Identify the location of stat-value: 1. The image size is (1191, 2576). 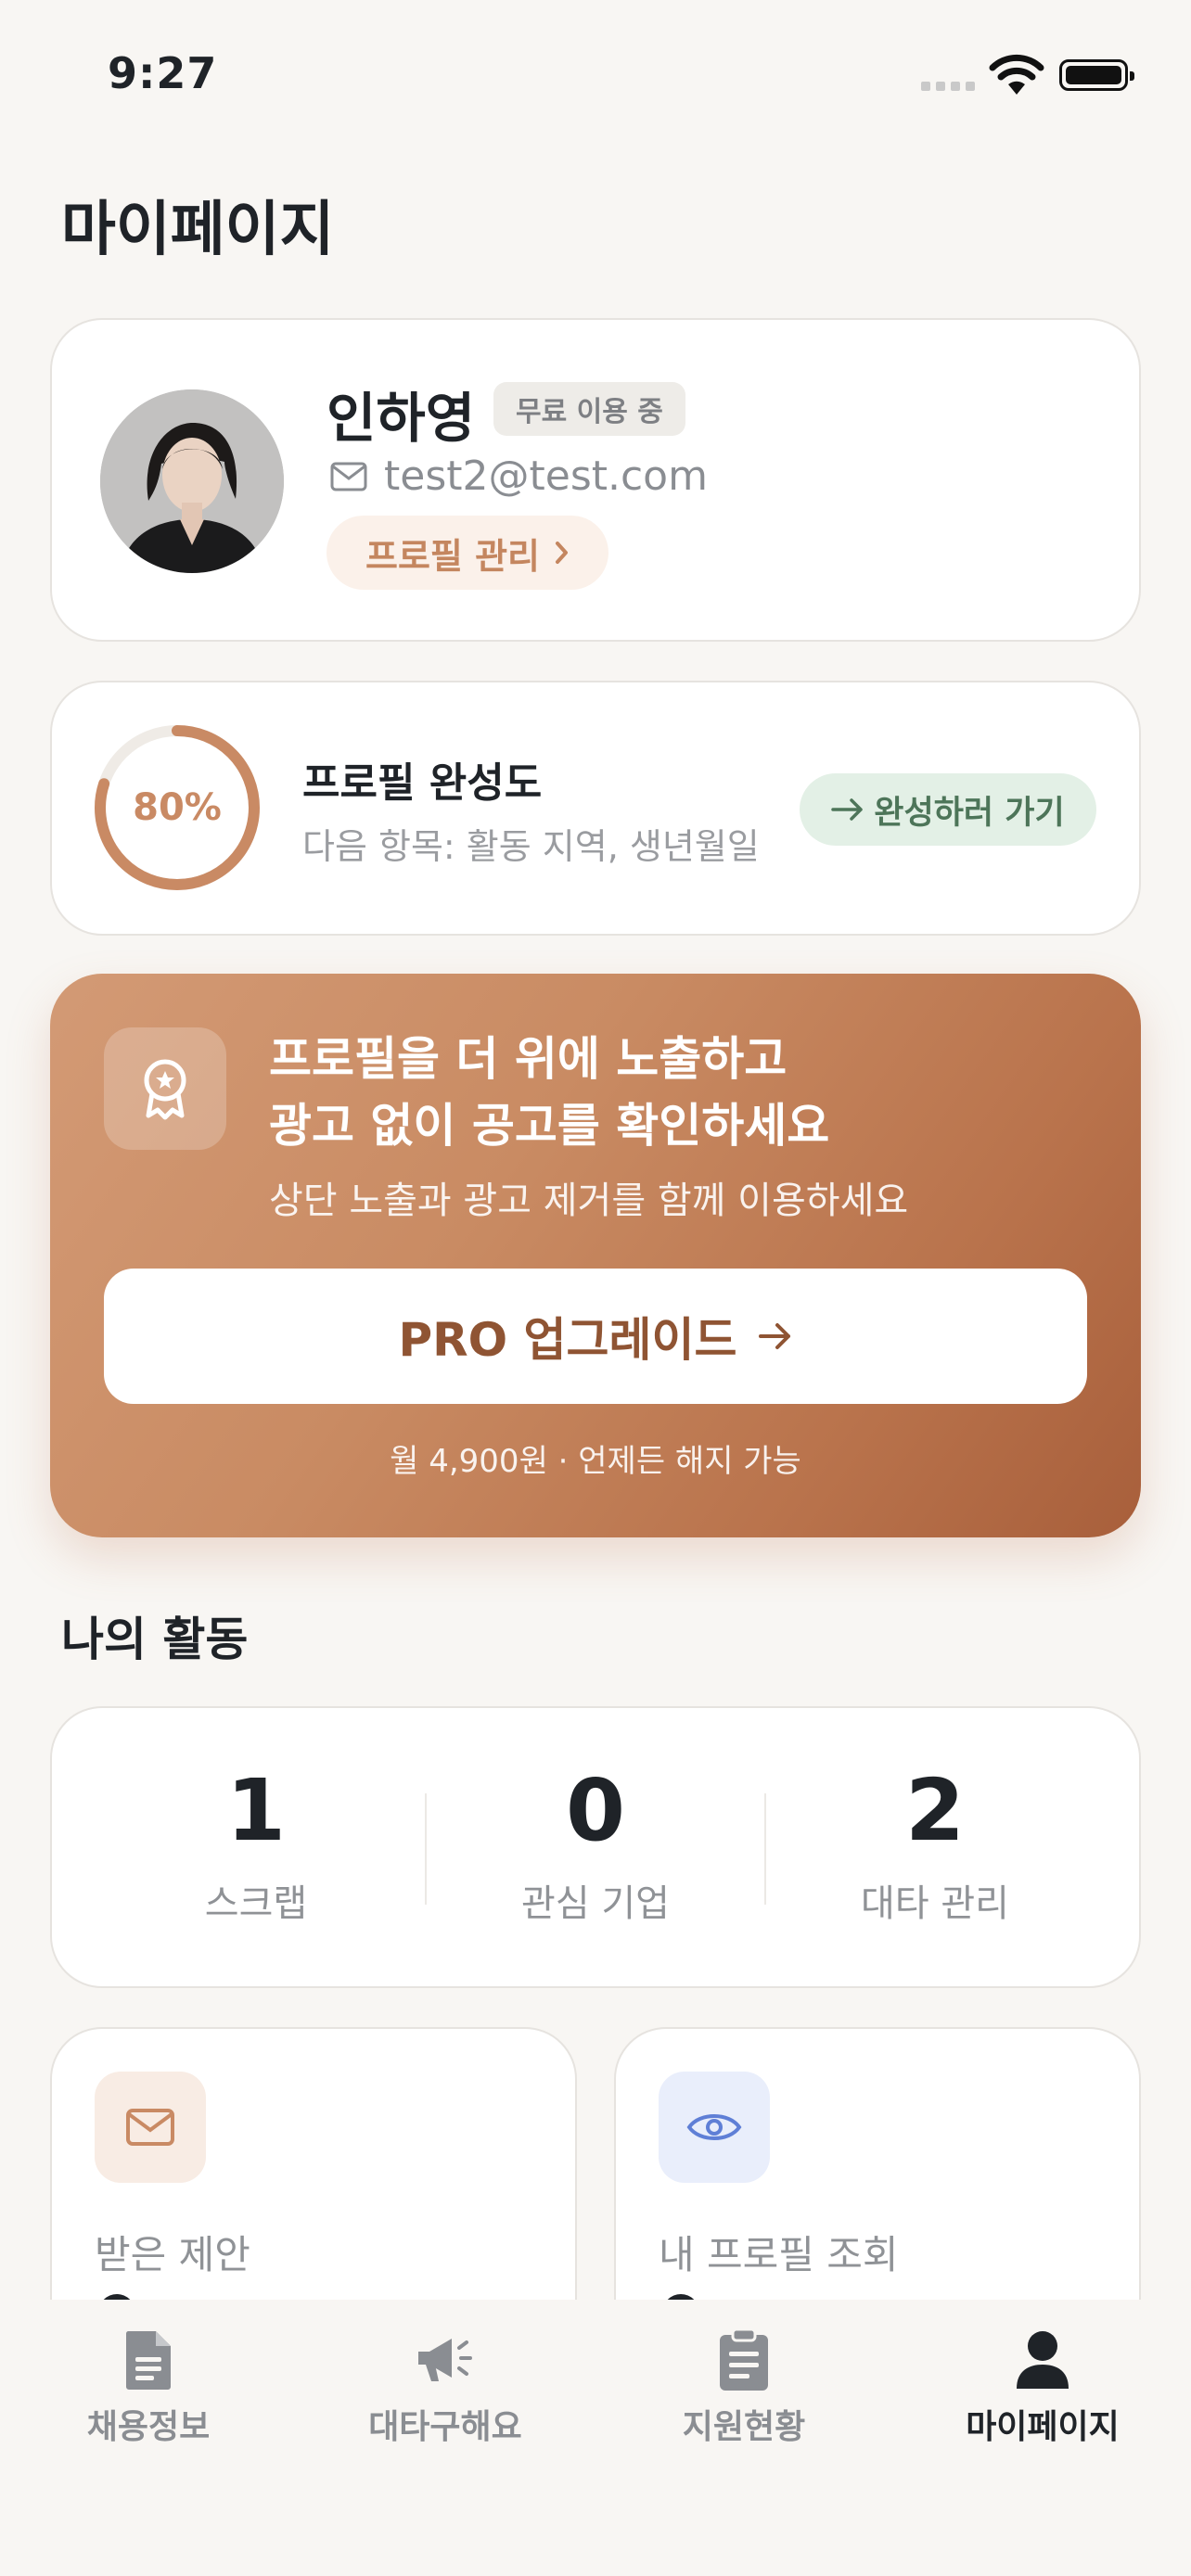
(255, 1811).